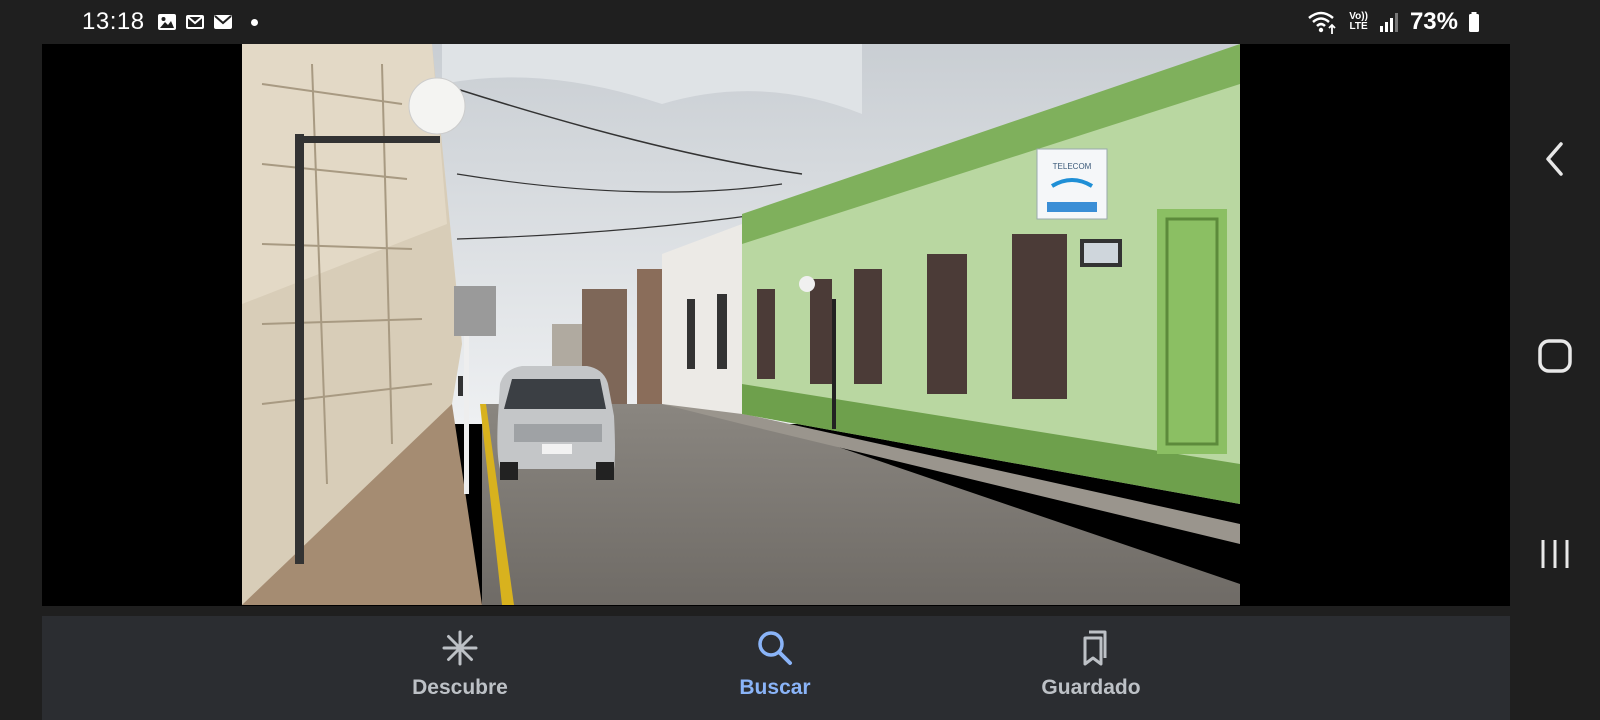 The height and width of the screenshot is (720, 1600). I want to click on bottom-navigation: Descubre Buscar Guardado, so click(776, 668).